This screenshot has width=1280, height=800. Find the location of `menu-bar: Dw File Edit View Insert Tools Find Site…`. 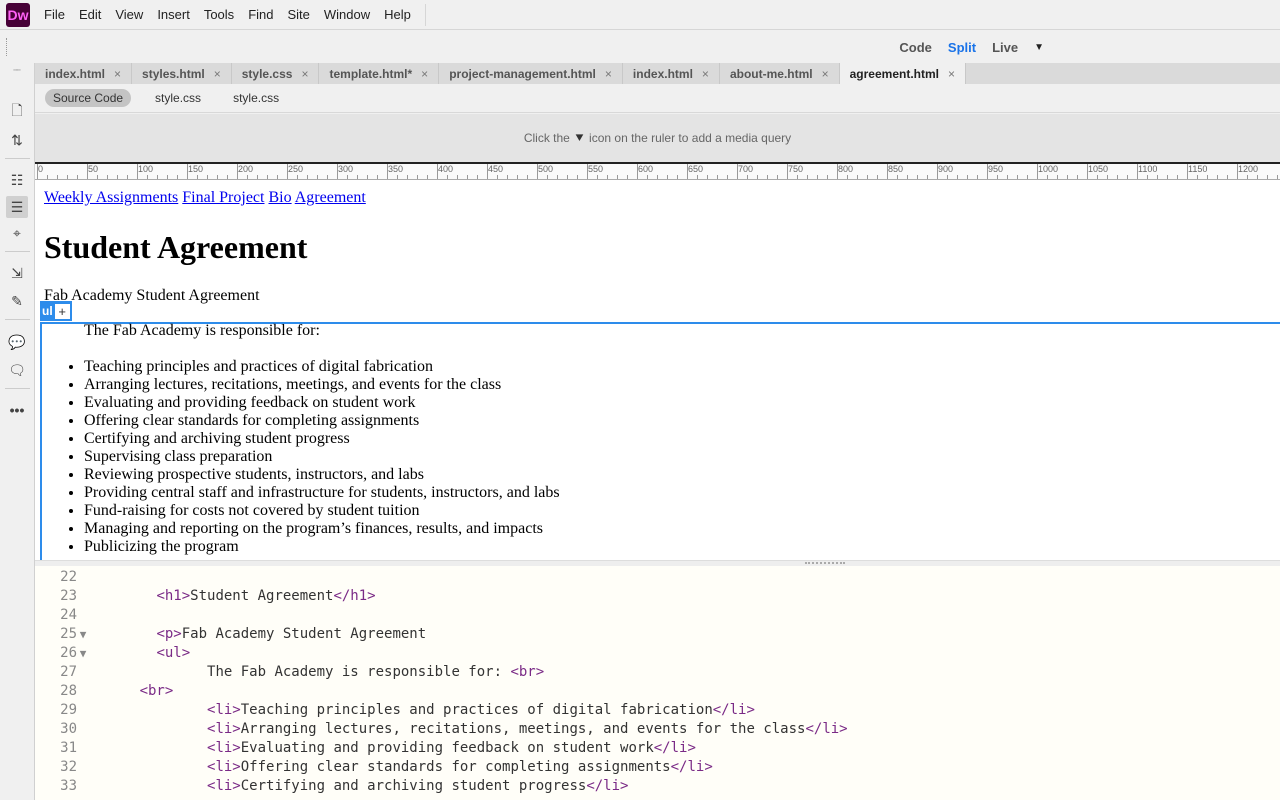

menu-bar: Dw File Edit View Insert Tools Find Site… is located at coordinates (640, 15).